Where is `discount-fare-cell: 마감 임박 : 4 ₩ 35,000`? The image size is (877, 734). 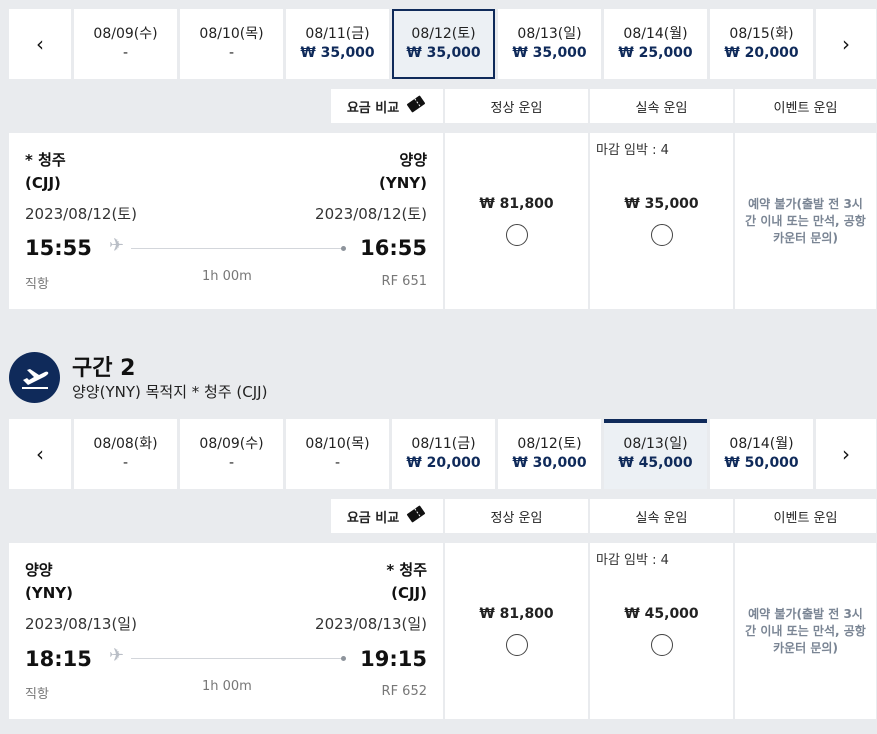
discount-fare-cell: 마감 임박 : 4 ₩ 35,000 is located at coordinates (661, 221).